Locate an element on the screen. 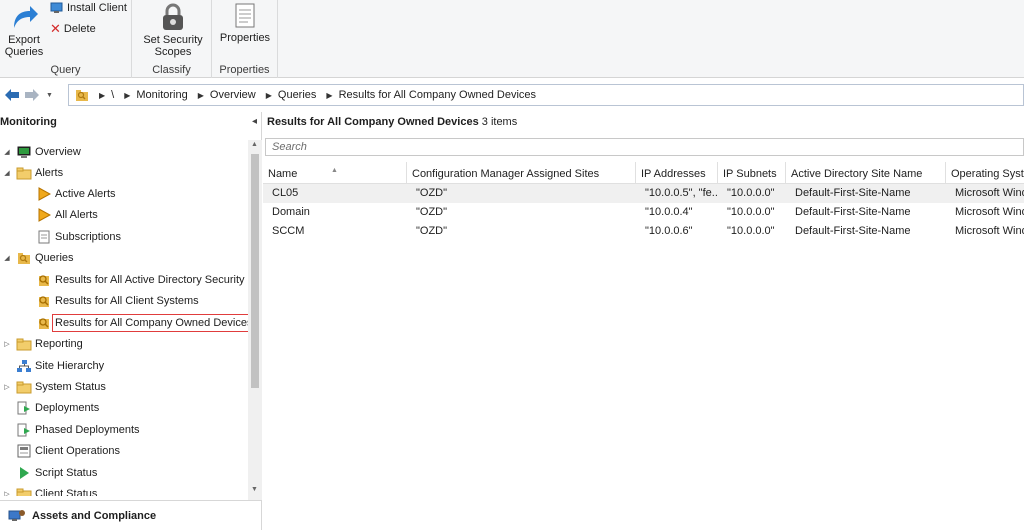 This screenshot has width=1024, height=530. navigation-scrollbar: ▲ ▼ is located at coordinates (255, 320).